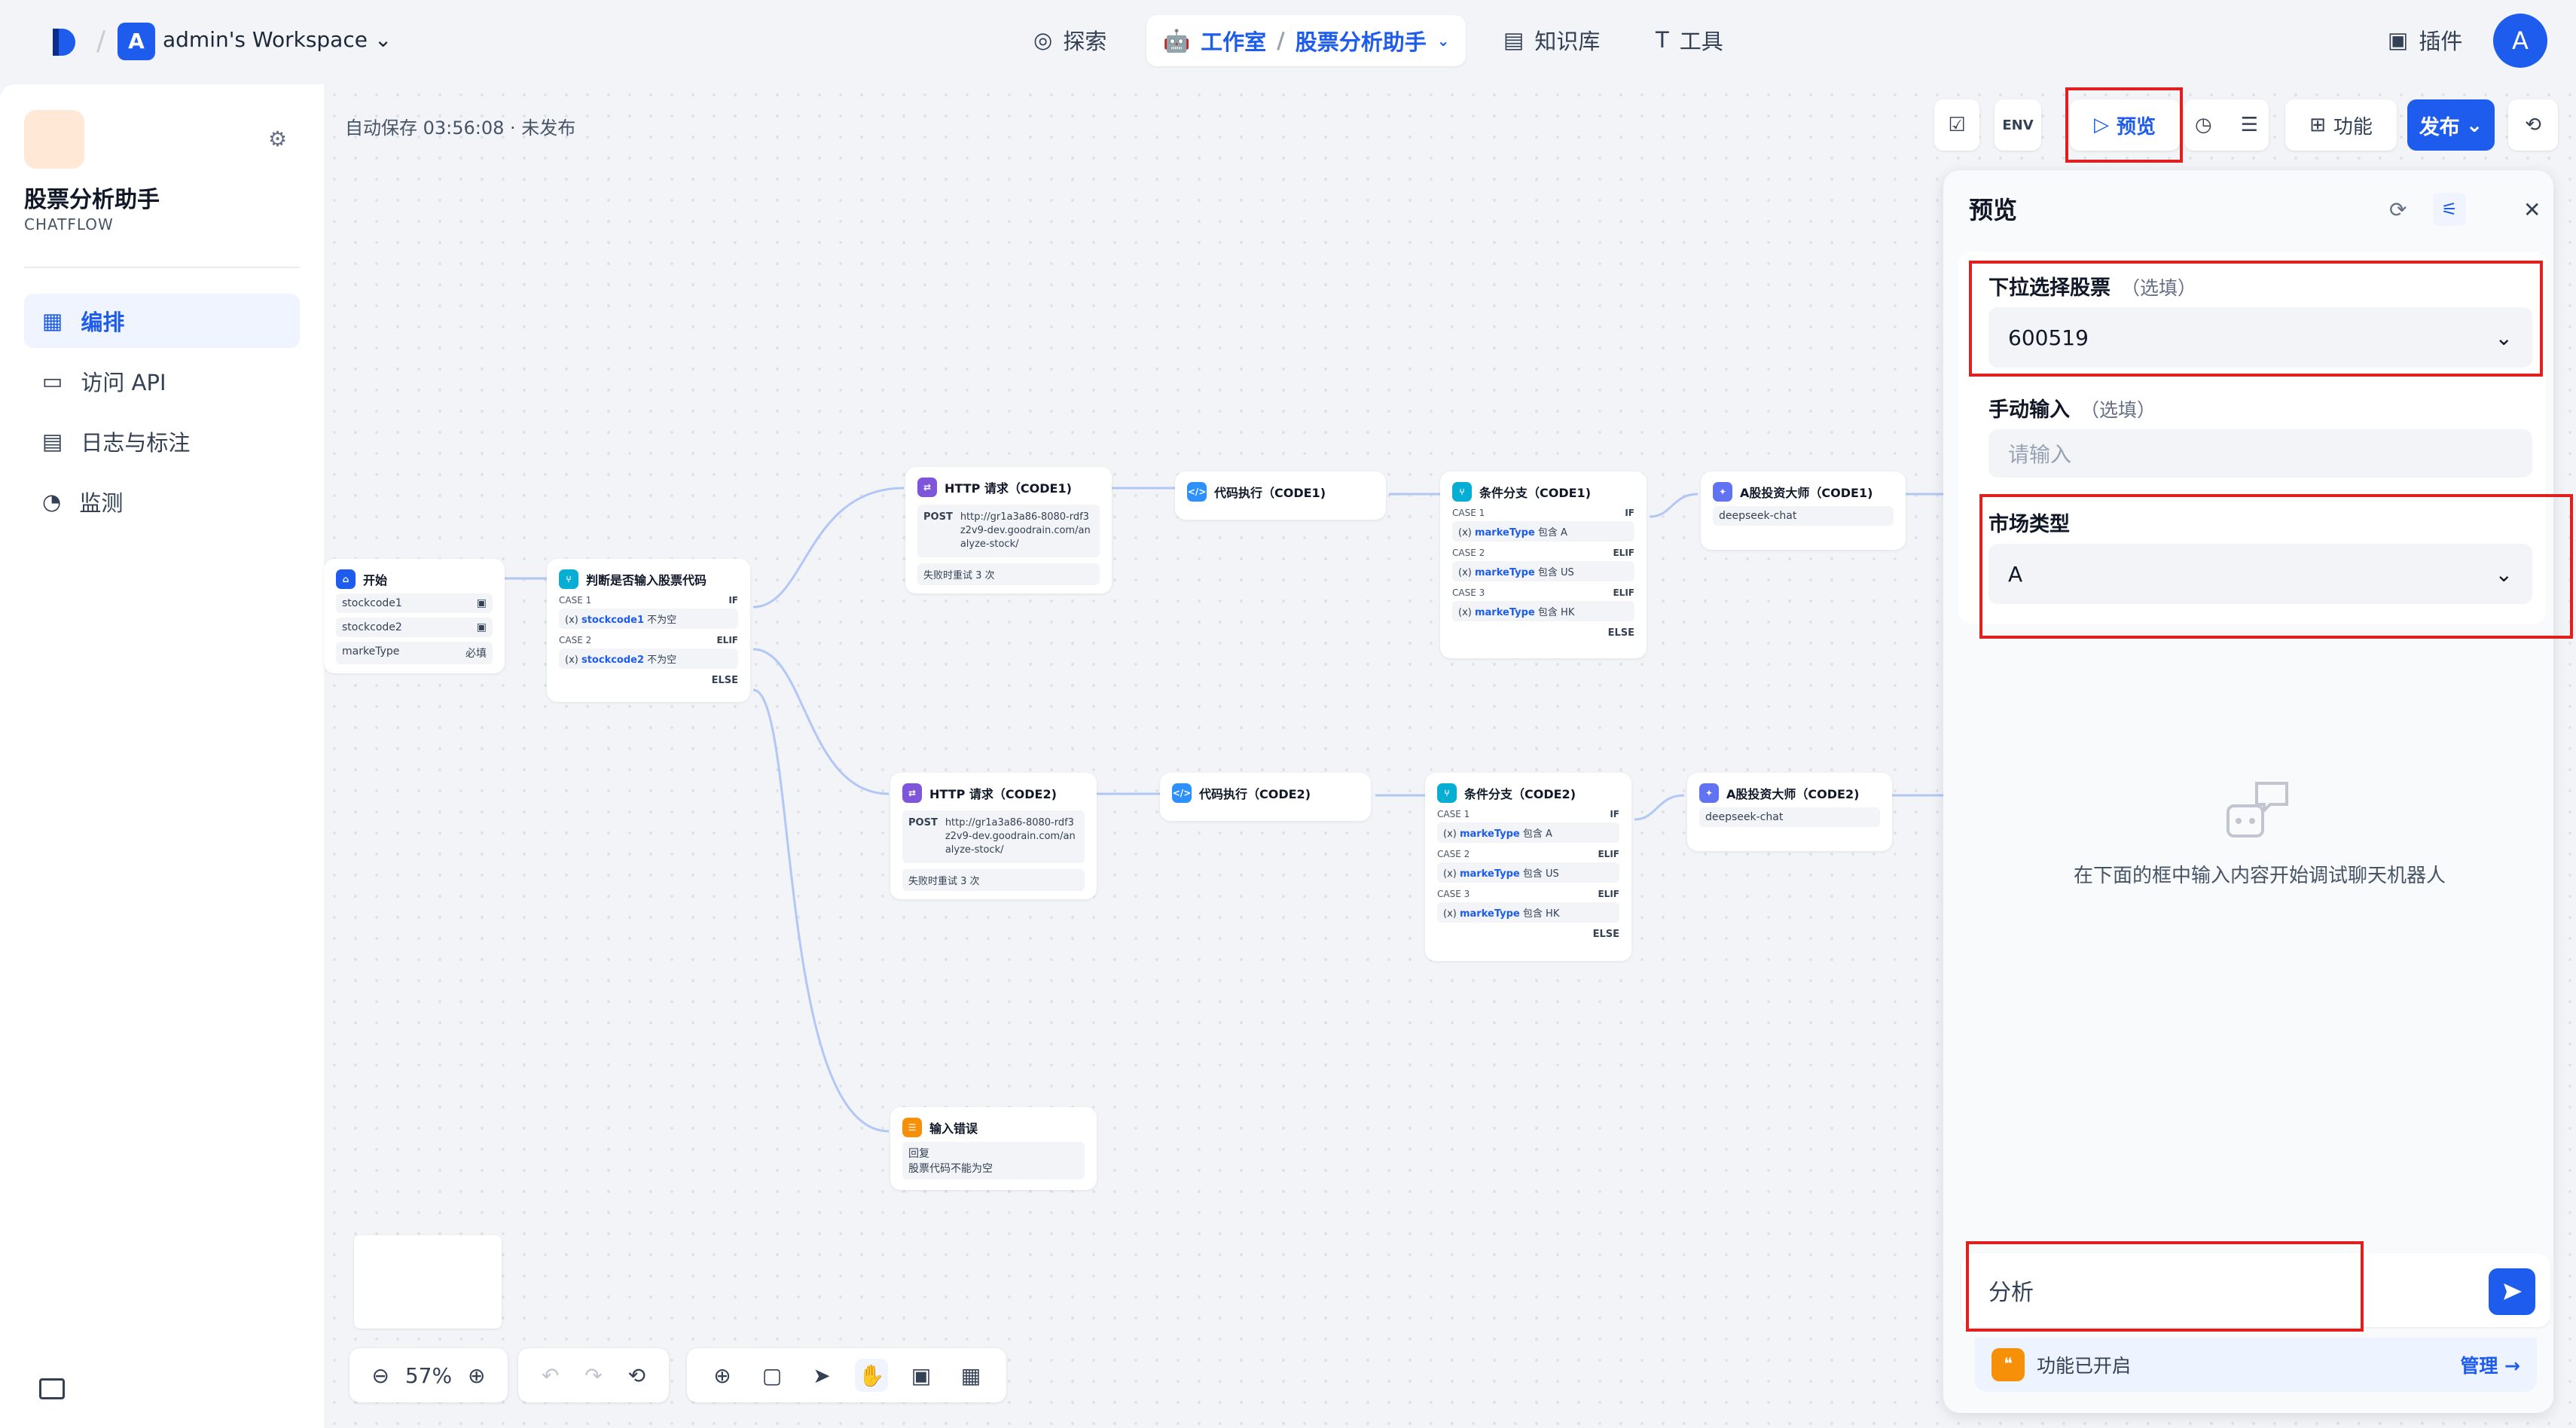 The image size is (2576, 1428). I want to click on node-input-error: ☰ 输入错误 回复 股票代码不能为空, so click(994, 1148).